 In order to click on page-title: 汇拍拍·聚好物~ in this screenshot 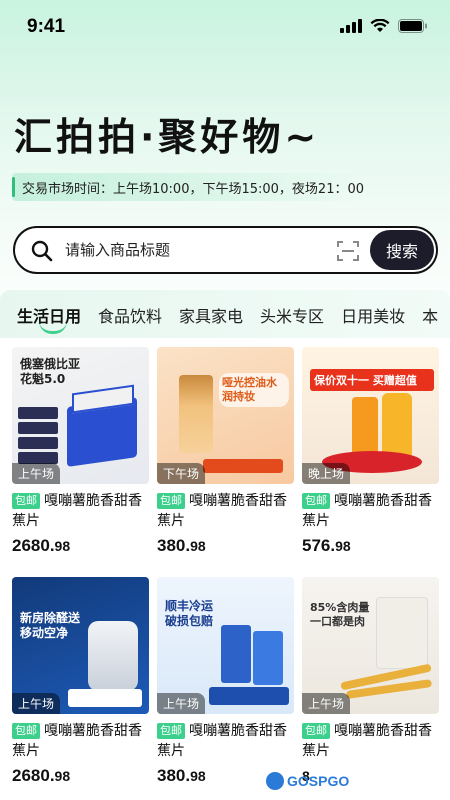, I will do `click(167, 137)`.